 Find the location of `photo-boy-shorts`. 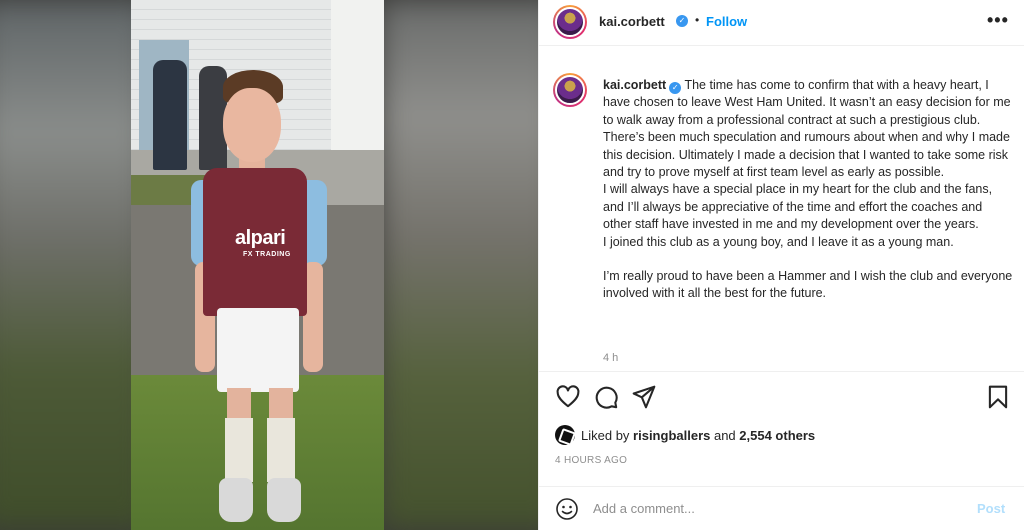

photo-boy-shorts is located at coordinates (258, 350).